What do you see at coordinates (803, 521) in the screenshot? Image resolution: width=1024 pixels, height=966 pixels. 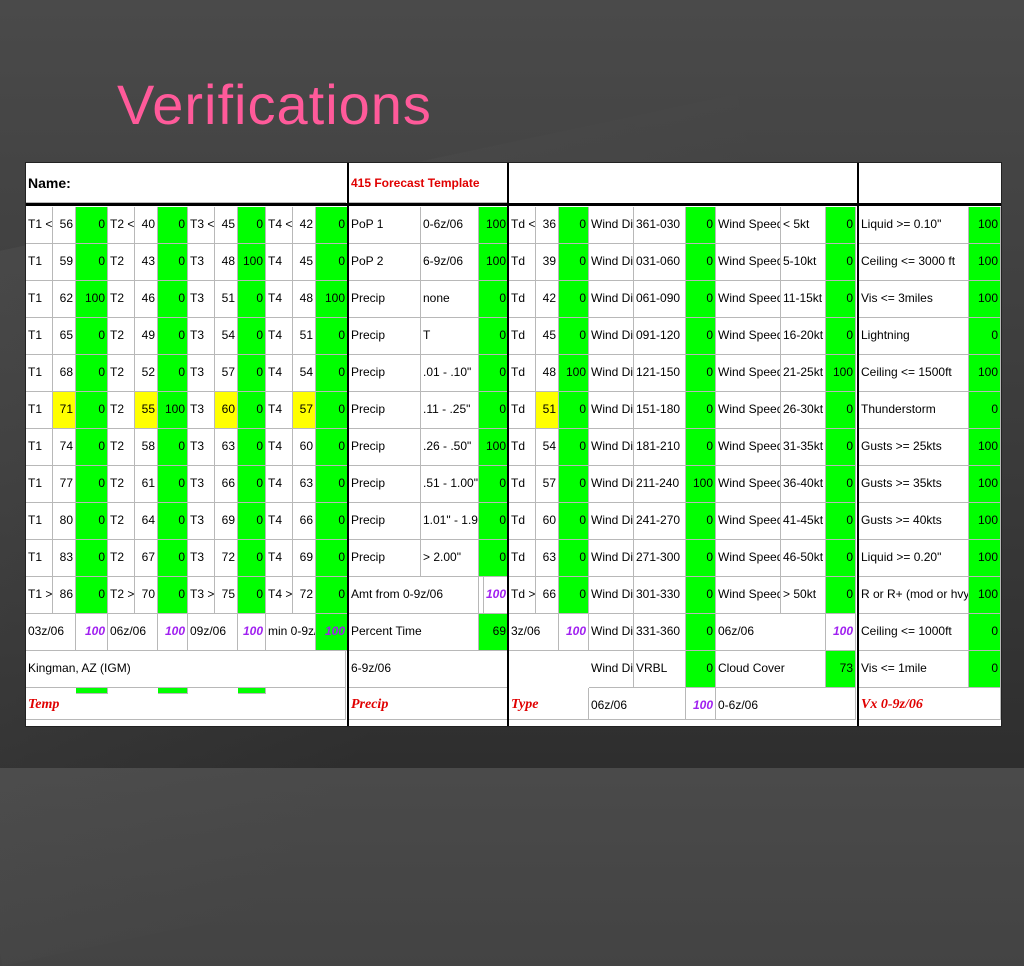 I see `wind-speed-range-cell: 41-45kt` at bounding box center [803, 521].